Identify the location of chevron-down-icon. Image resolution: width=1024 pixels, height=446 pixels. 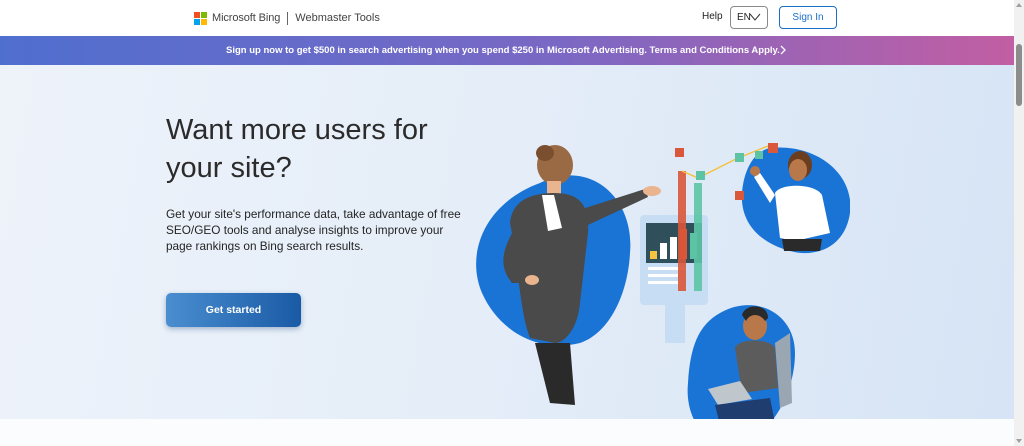
(755, 17).